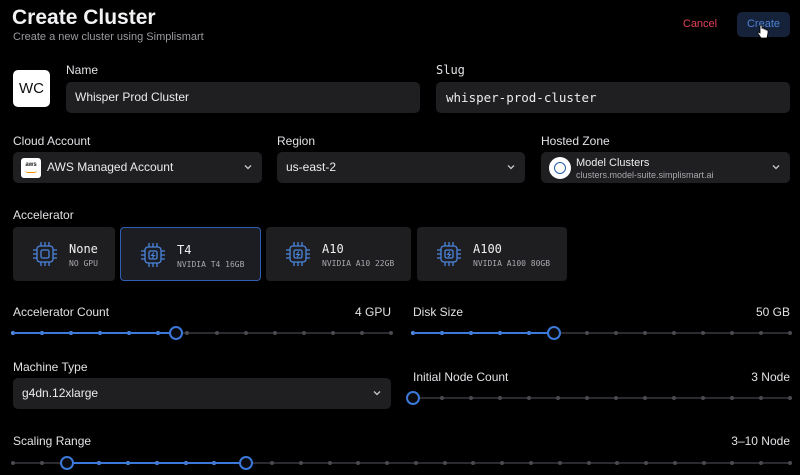 The image size is (800, 475). I want to click on scaling-range-value: 3–10 Node, so click(760, 441).